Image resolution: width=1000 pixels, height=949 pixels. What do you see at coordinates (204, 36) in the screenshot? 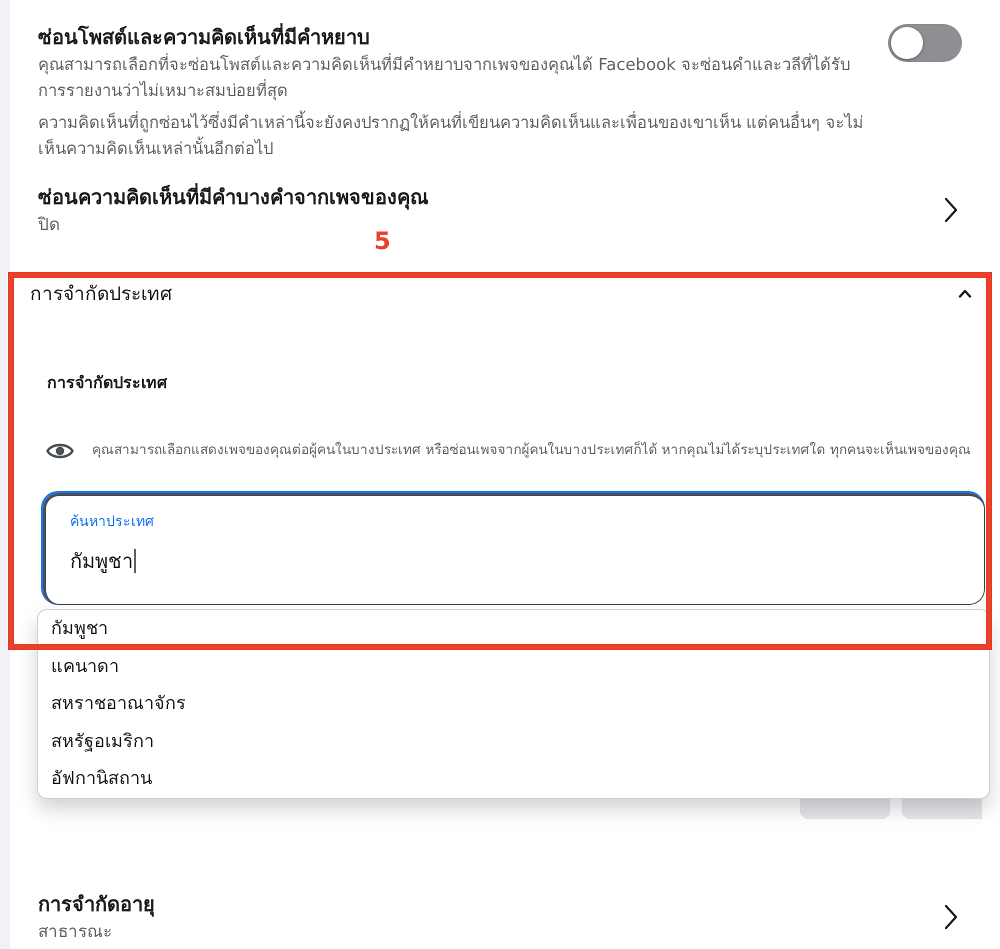
I see `setting-title: ซ่อนโพสต์และความคิดเห็นที่มีคำหยาบ` at bounding box center [204, 36].